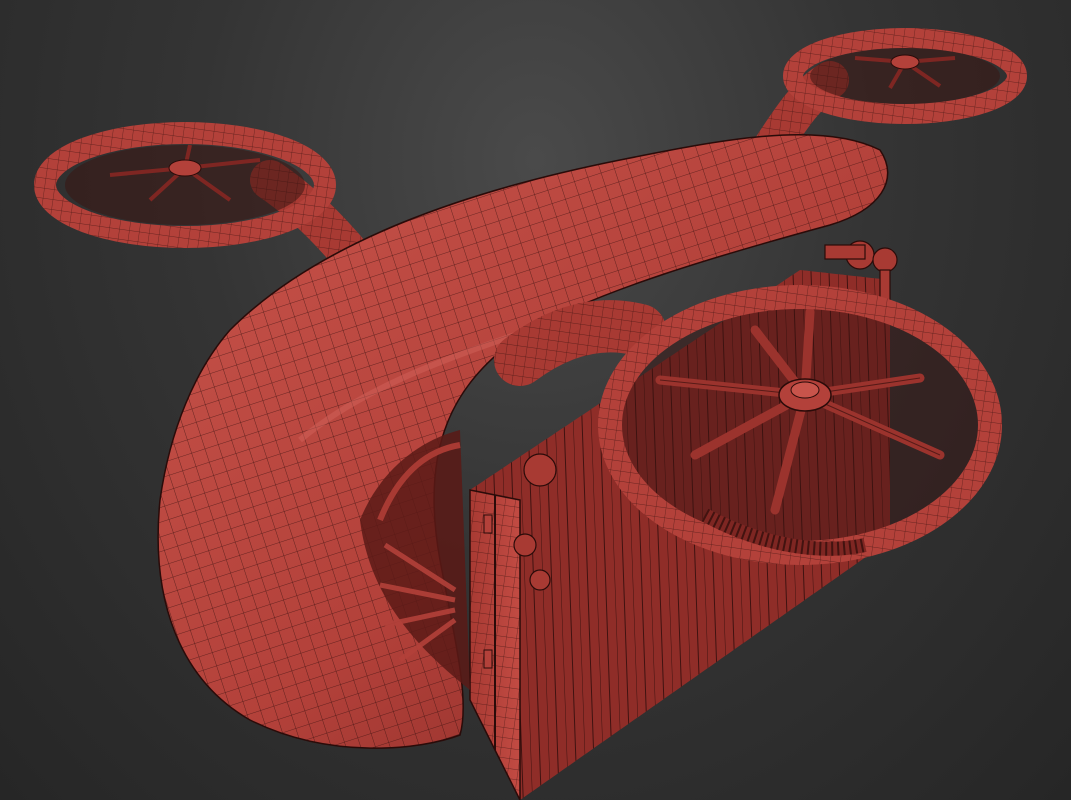  What do you see at coordinates (800, 425) in the screenshot?
I see `front-right-rotor` at bounding box center [800, 425].